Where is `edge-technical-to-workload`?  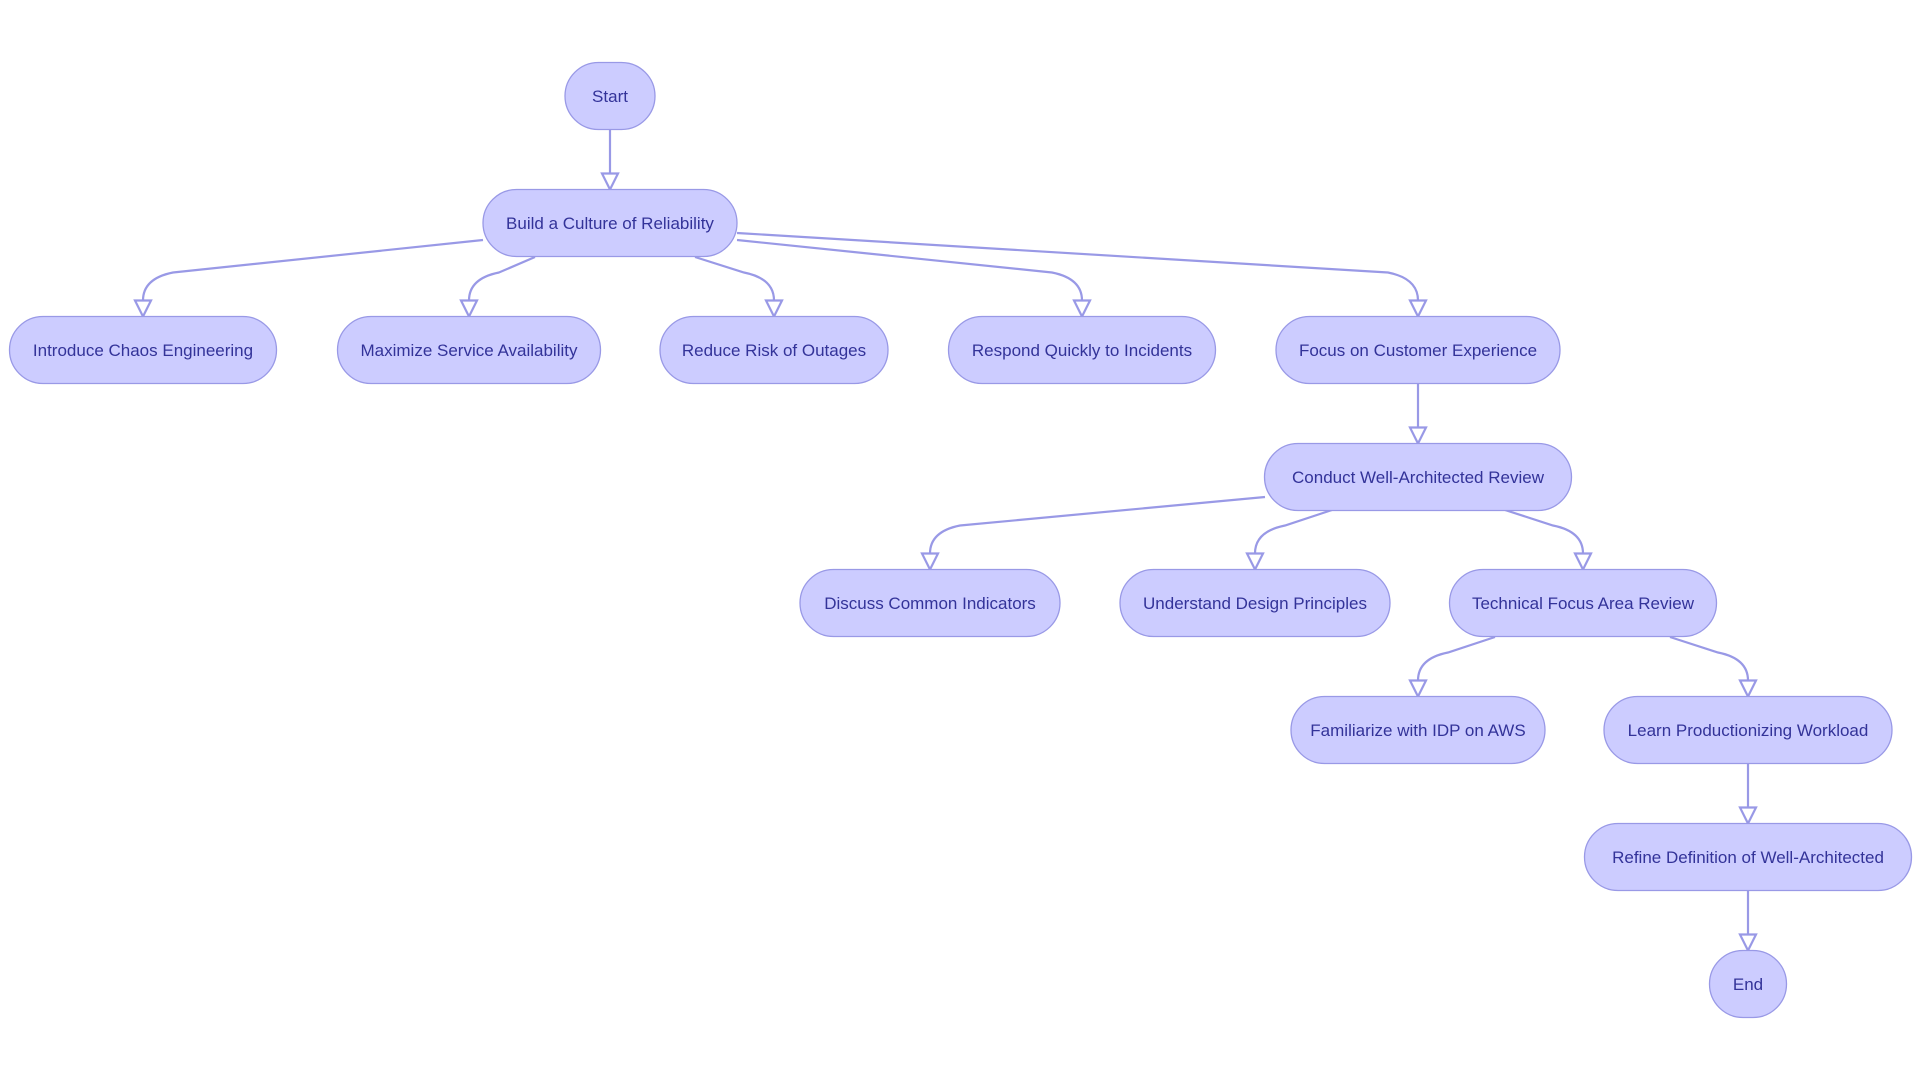
edge-technical-to-workload is located at coordinates (1713, 667).